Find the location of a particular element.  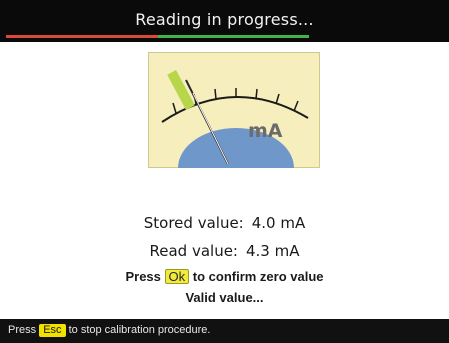

footer-bar: Press Esc to stop calibration procedure. is located at coordinates (224, 331).